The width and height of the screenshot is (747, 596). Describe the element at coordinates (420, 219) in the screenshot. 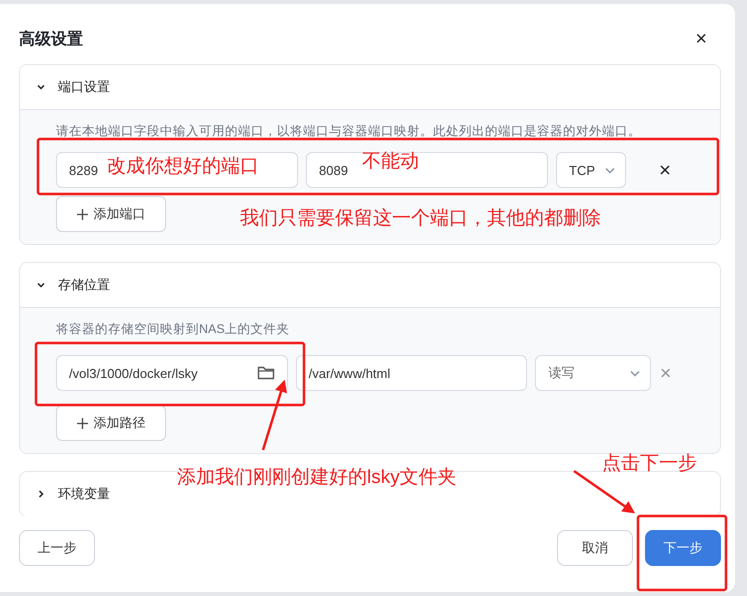

I see `annotation-text: 我们只需要保留这一个端口，其他的都删除` at that location.